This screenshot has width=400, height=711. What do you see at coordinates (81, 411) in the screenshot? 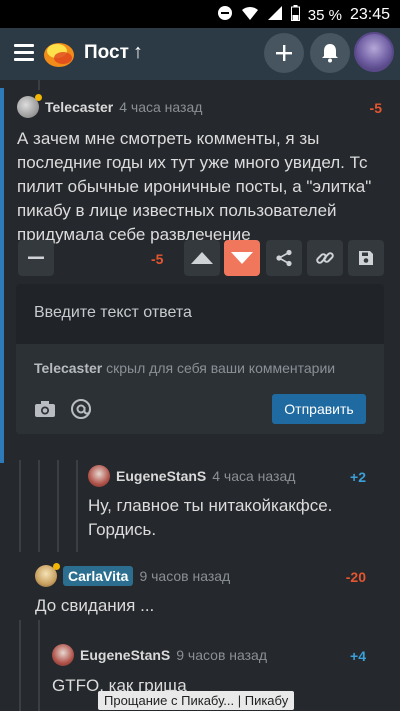
I see `at-icon` at bounding box center [81, 411].